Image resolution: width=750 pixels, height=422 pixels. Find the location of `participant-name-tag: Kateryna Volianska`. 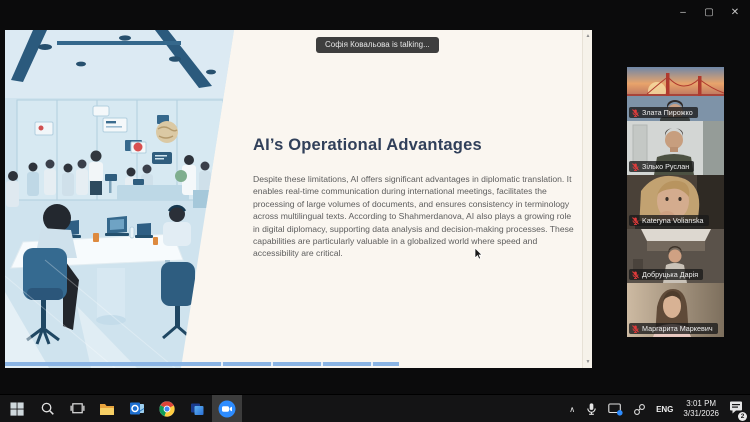

participant-name-tag: Kateryna Volianska is located at coordinates (669, 220).